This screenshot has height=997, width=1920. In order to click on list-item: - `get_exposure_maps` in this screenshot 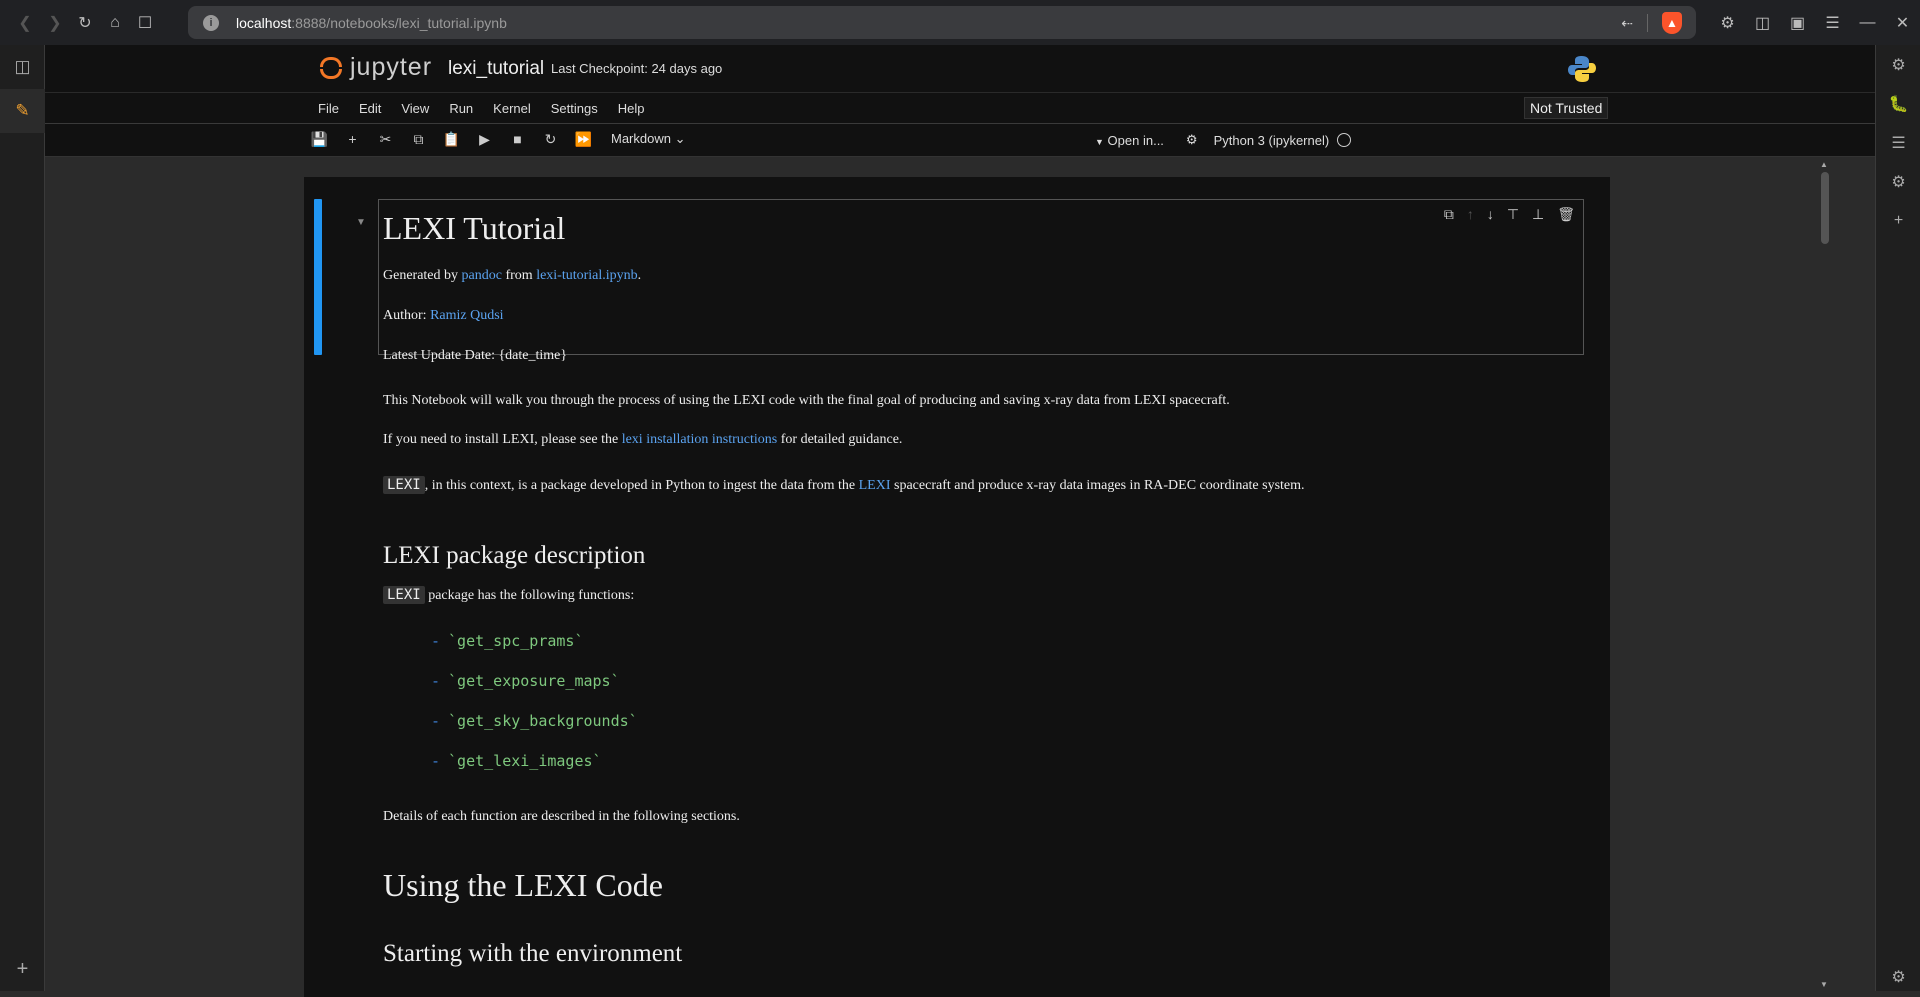, I will do `click(525, 681)`.